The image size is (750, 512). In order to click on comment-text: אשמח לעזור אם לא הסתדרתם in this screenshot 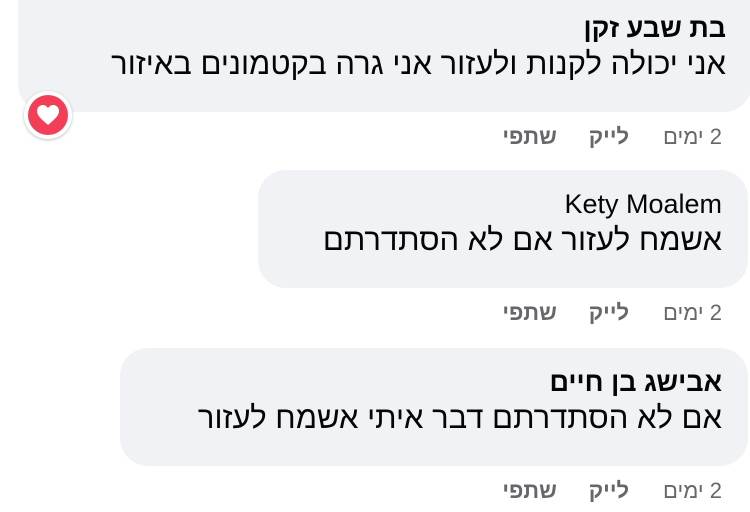, I will do `click(522, 239)`.